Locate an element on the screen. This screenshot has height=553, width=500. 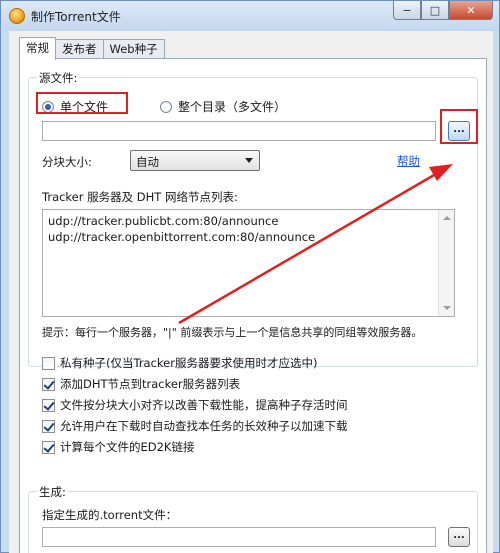
tracker-line: udp://tracker.publicbt.com:80/announce is located at coordinates (163, 221).